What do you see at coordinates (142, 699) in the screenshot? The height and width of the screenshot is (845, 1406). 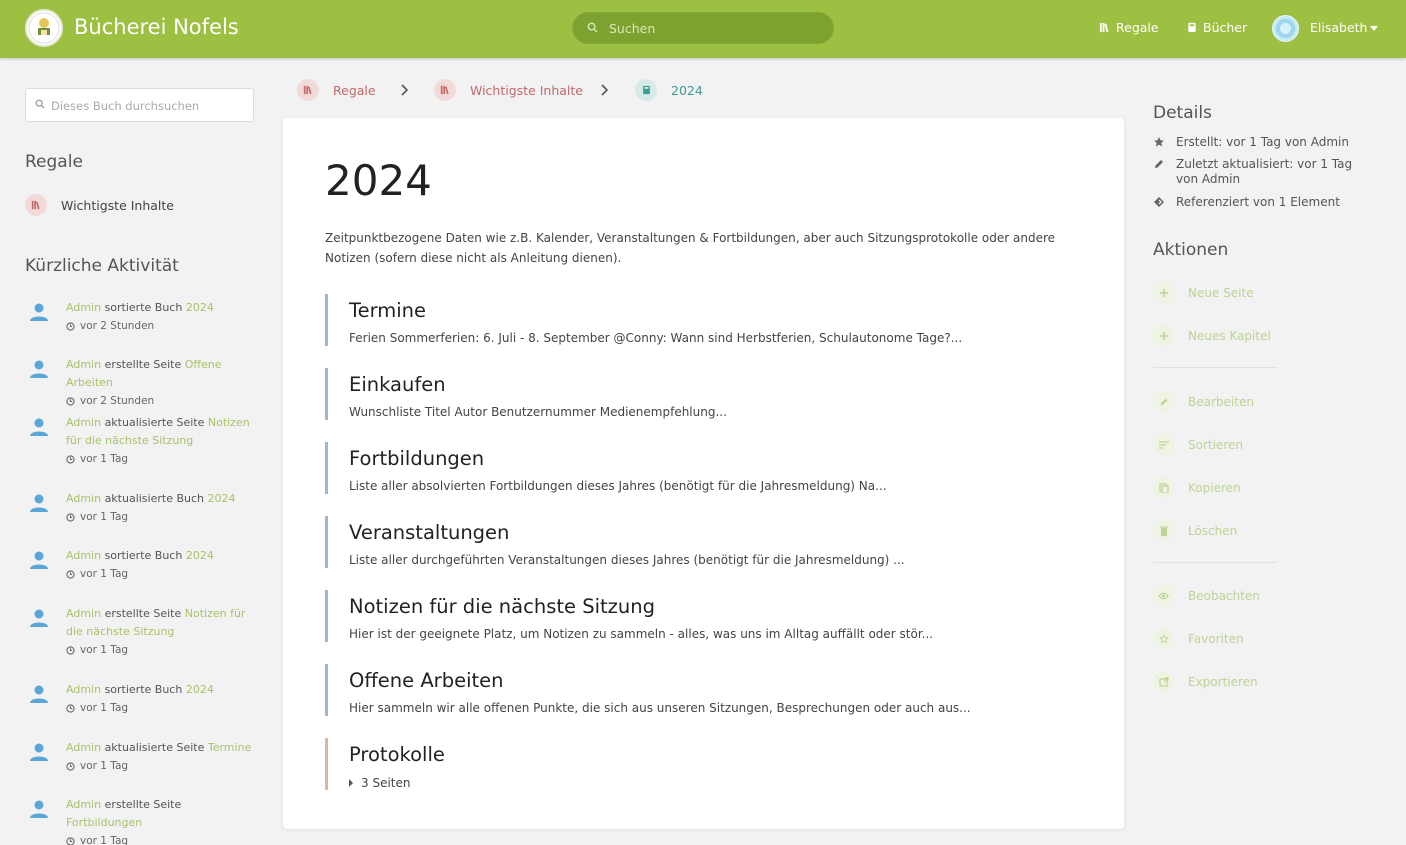 I see `activity-item: Admin sortierte Buch 2024 vor 1 Tag` at bounding box center [142, 699].